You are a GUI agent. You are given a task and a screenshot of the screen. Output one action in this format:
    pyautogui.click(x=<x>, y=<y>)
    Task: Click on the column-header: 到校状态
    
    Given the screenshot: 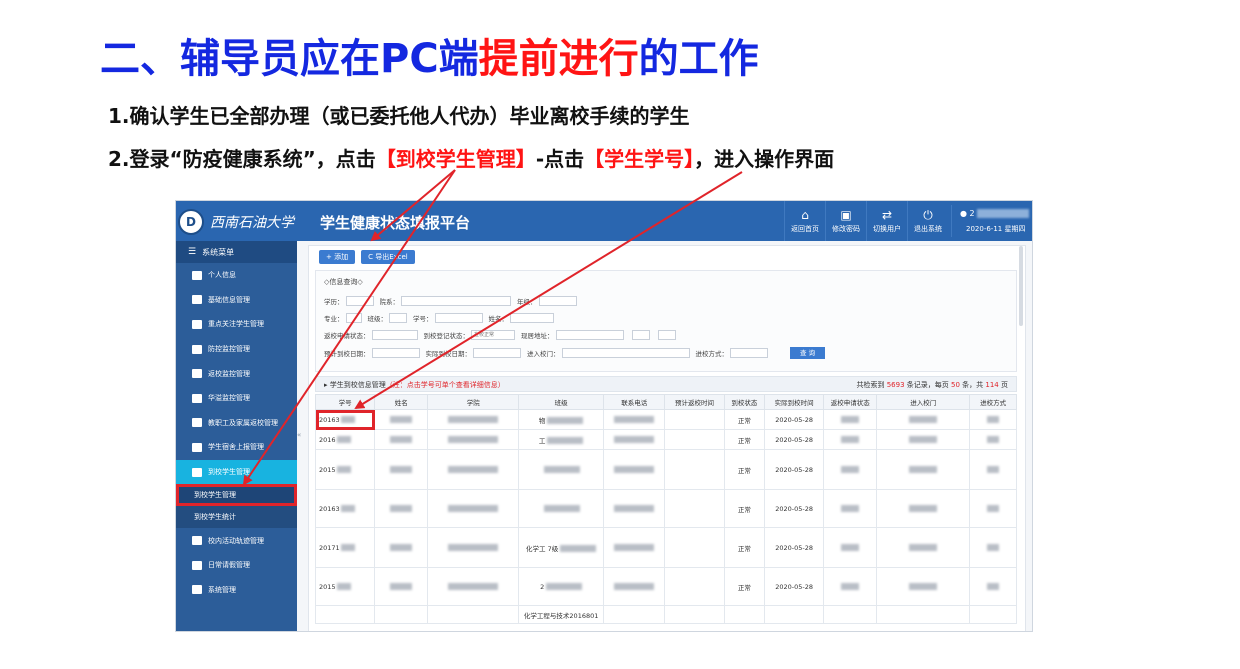 What is the action you would take?
    pyautogui.click(x=744, y=402)
    